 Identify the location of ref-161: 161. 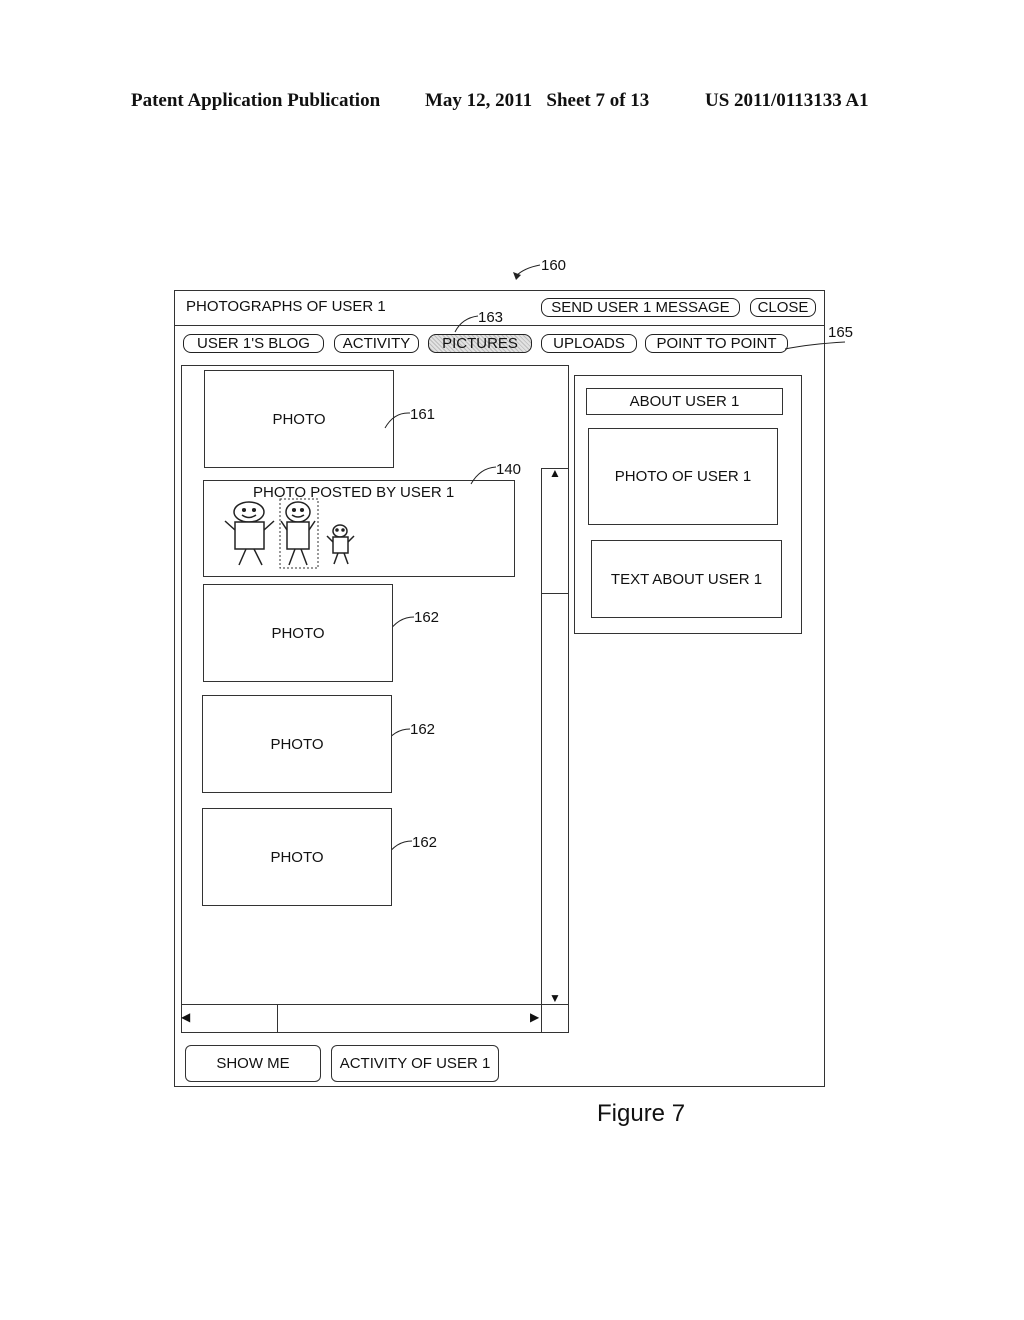
(423, 414).